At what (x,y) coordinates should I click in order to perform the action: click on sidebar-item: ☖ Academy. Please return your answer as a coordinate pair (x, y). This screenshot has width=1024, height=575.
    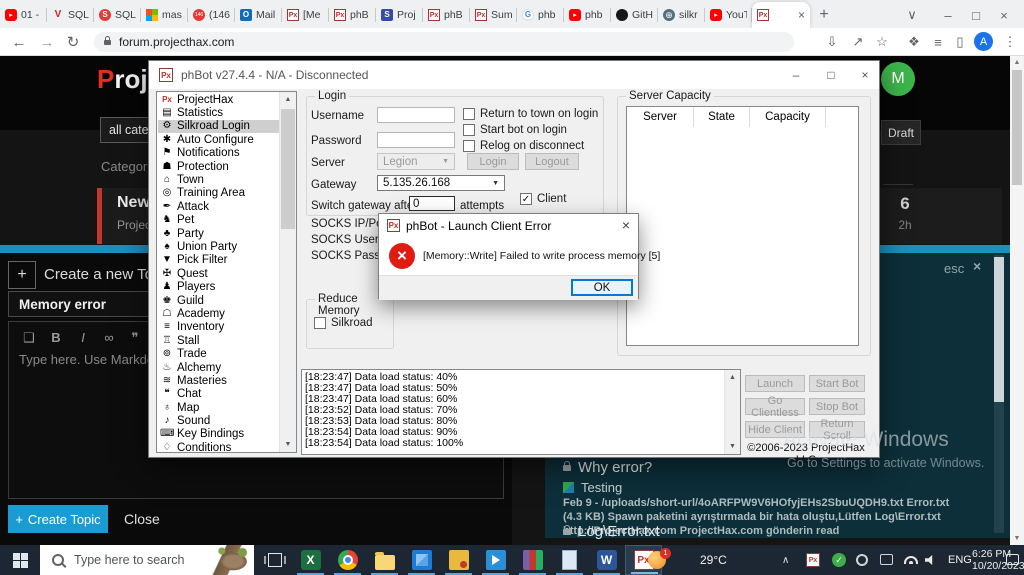
    Looking at the image, I should click on (219, 313).